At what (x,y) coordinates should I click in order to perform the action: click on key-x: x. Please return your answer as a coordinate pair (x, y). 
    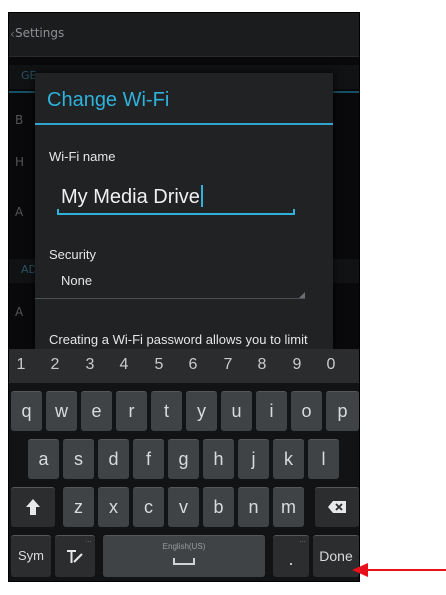
    Looking at the image, I should click on (113, 507).